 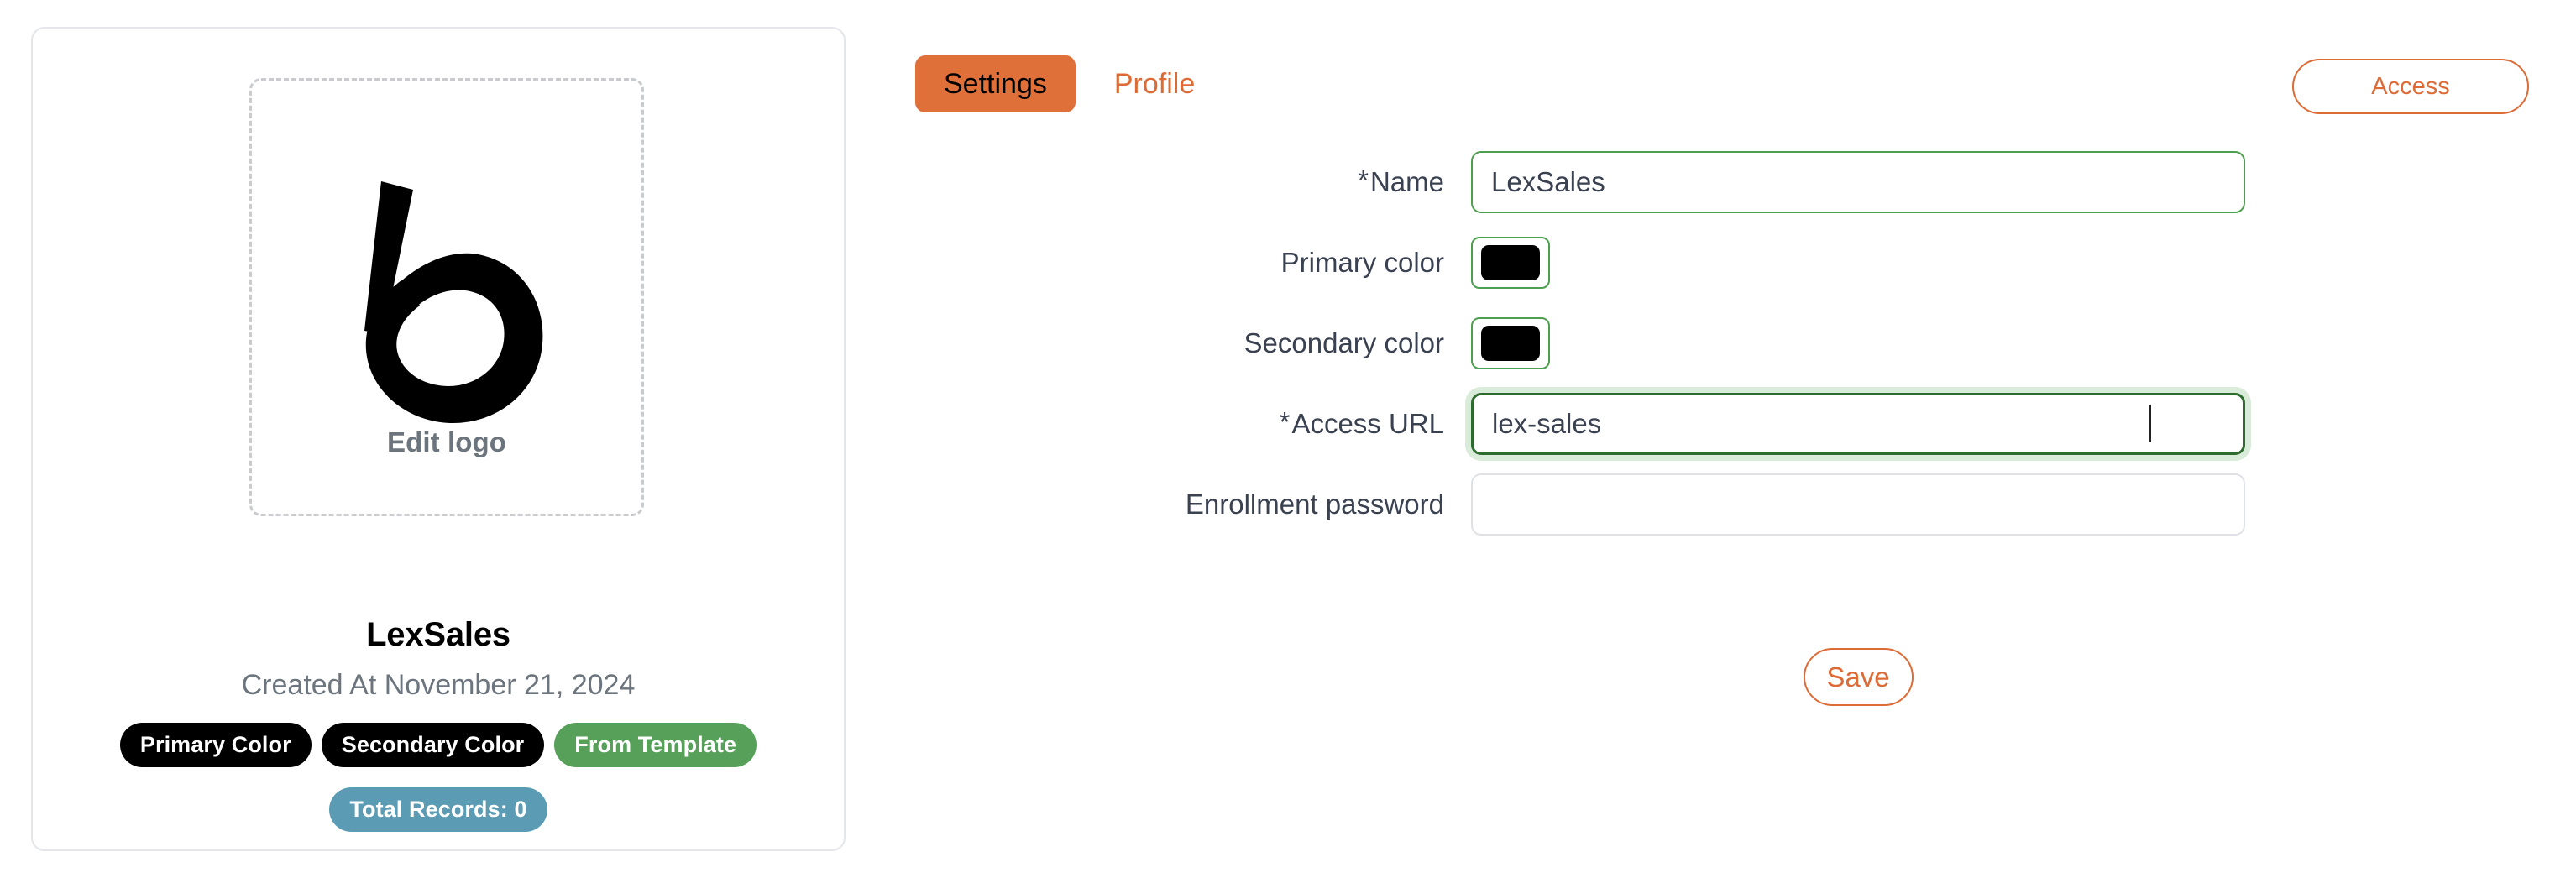 I want to click on tab-settings: Settings, so click(x=996, y=83).